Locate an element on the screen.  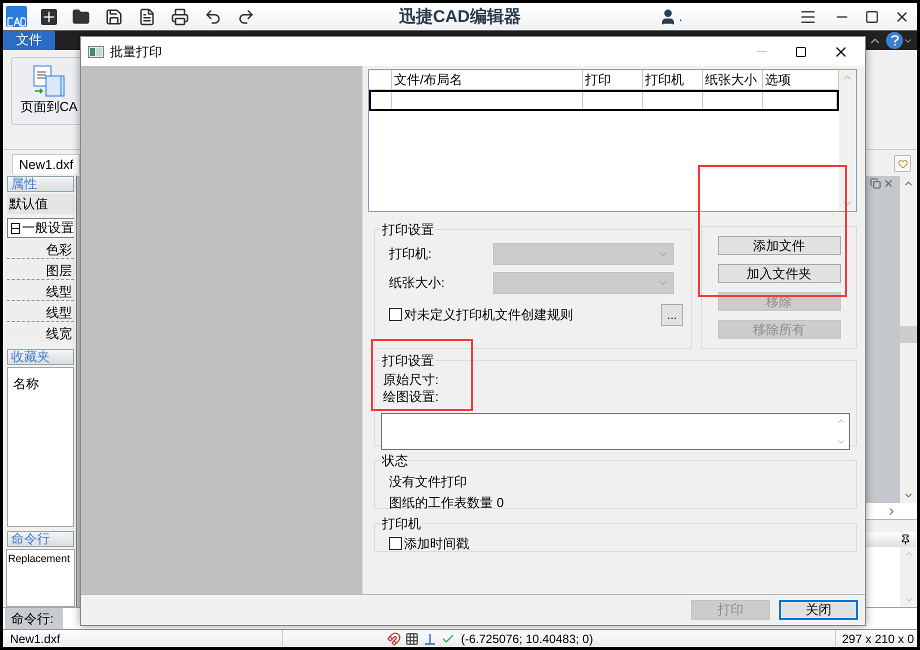
table-row is located at coordinates (604, 100).